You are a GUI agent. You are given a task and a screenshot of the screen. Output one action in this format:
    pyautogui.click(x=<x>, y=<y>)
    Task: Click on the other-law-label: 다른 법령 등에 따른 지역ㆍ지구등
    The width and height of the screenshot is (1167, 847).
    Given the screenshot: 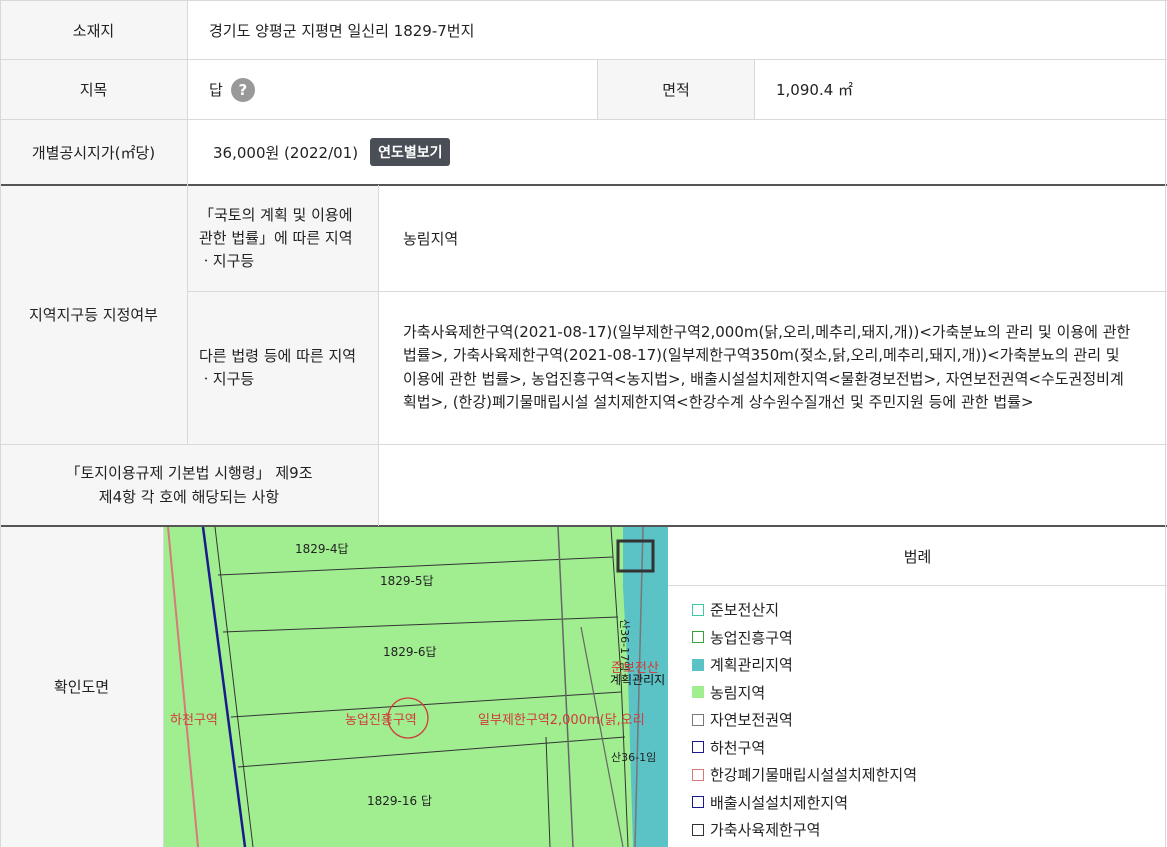 What is the action you would take?
    pyautogui.click(x=282, y=367)
    